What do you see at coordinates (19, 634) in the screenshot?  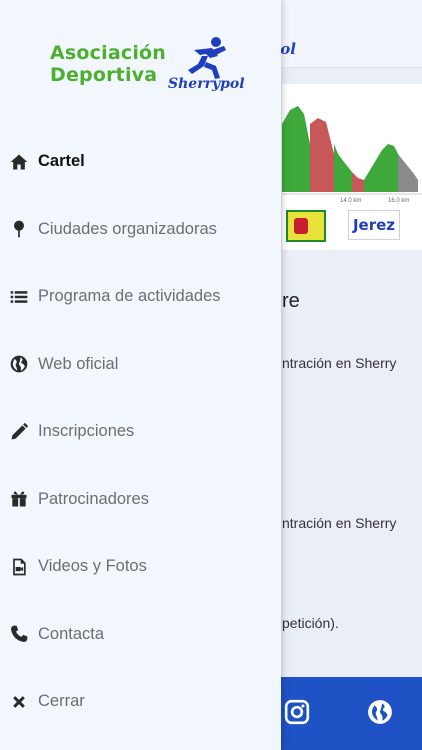 I see `phone-icon` at bounding box center [19, 634].